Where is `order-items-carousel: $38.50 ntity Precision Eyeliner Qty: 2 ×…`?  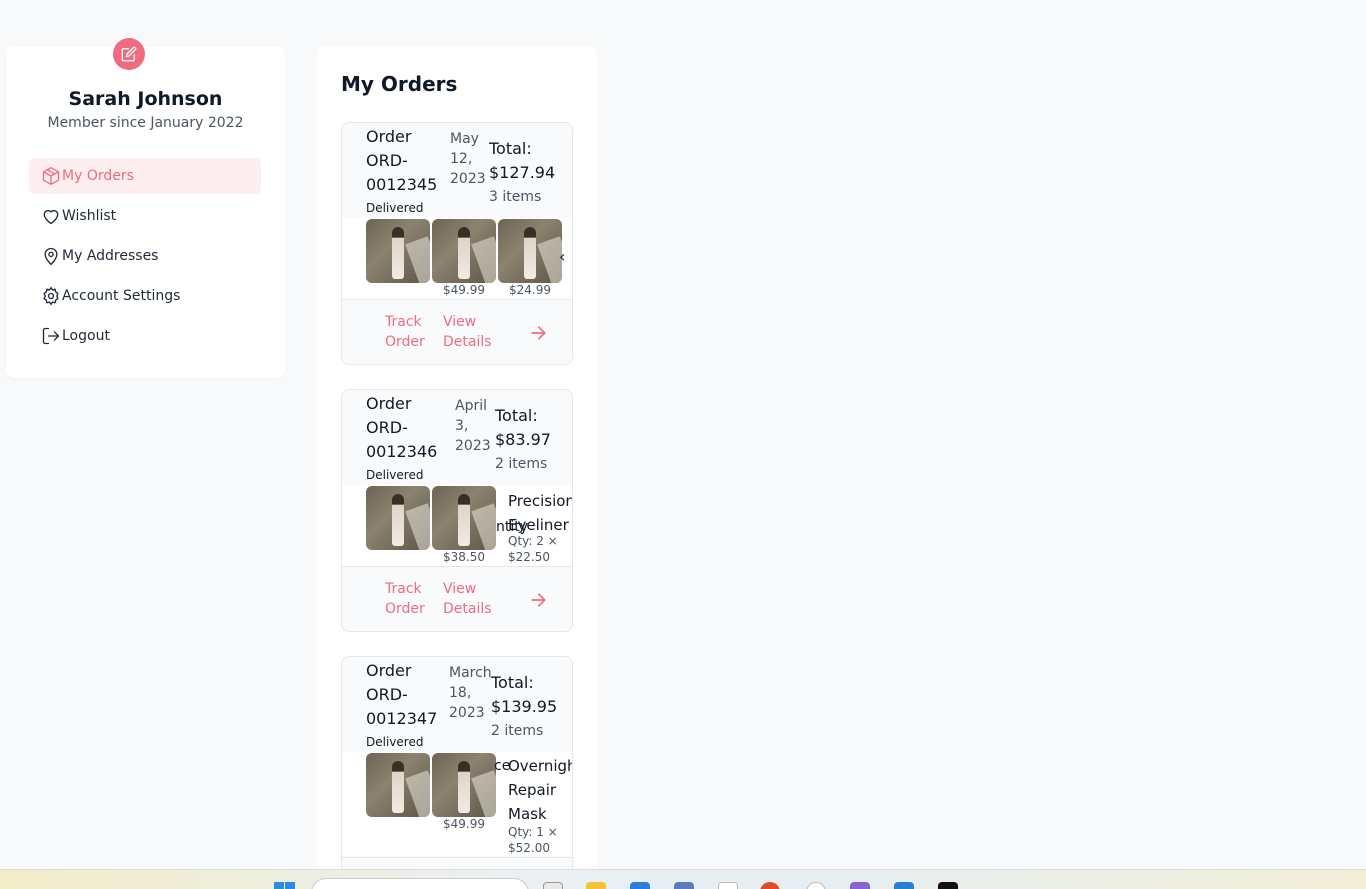 order-items-carousel: $38.50 ntity Precision Eyeliner Qty: 2 ×… is located at coordinates (457, 526).